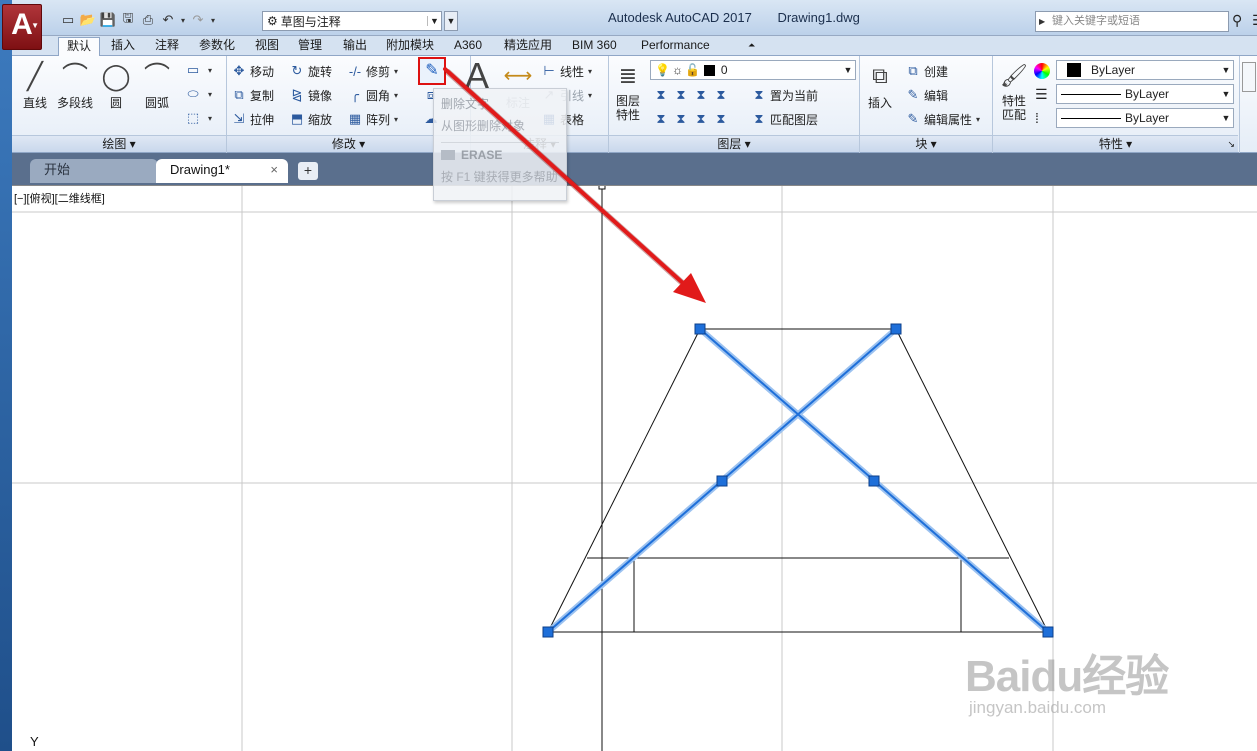 Image resolution: width=1257 pixels, height=751 pixels. What do you see at coordinates (784, 95) in the screenshot?
I see `make-current-button: ⧗ 置为当前` at bounding box center [784, 95].